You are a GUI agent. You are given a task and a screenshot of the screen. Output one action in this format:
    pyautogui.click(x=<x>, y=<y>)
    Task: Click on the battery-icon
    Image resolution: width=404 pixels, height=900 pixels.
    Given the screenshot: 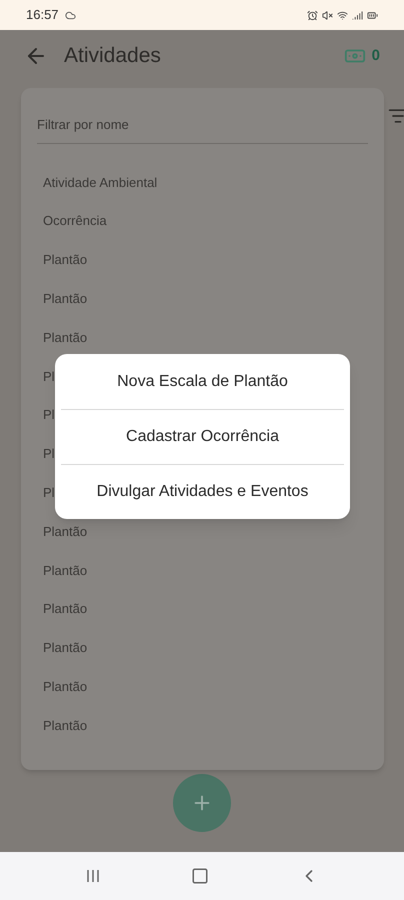 What is the action you would take?
    pyautogui.click(x=372, y=15)
    